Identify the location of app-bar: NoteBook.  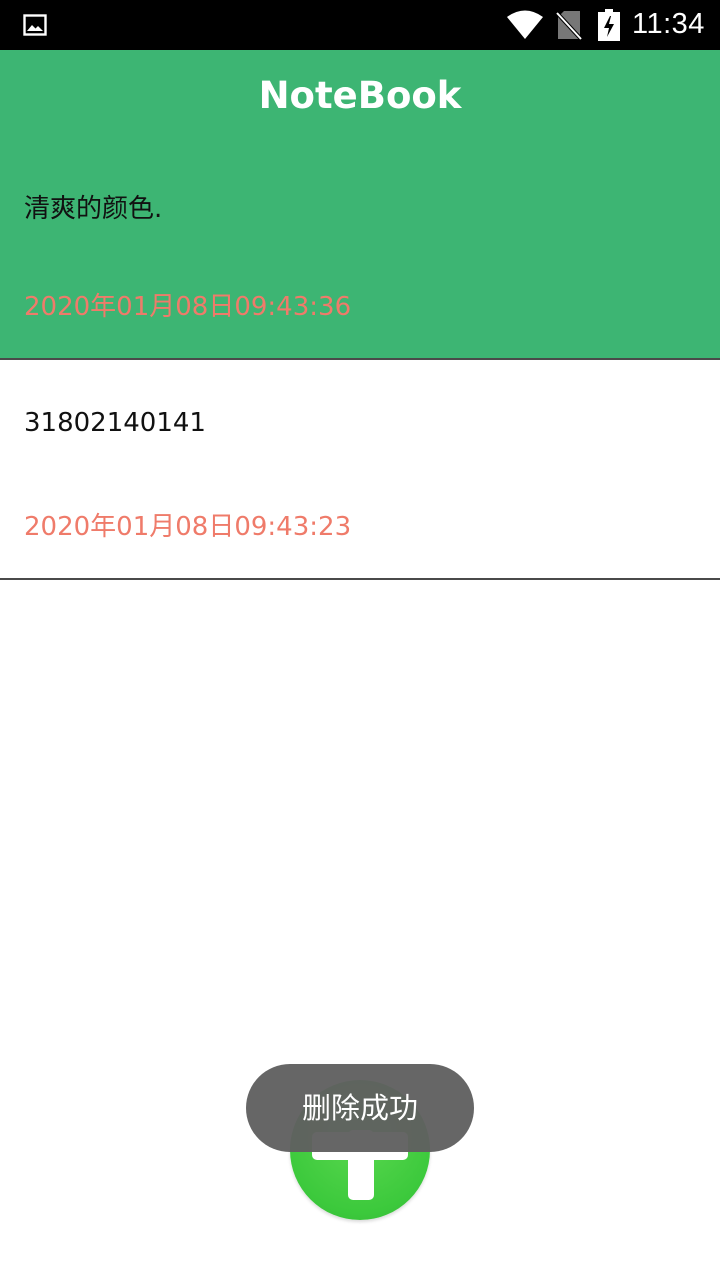
(360, 98).